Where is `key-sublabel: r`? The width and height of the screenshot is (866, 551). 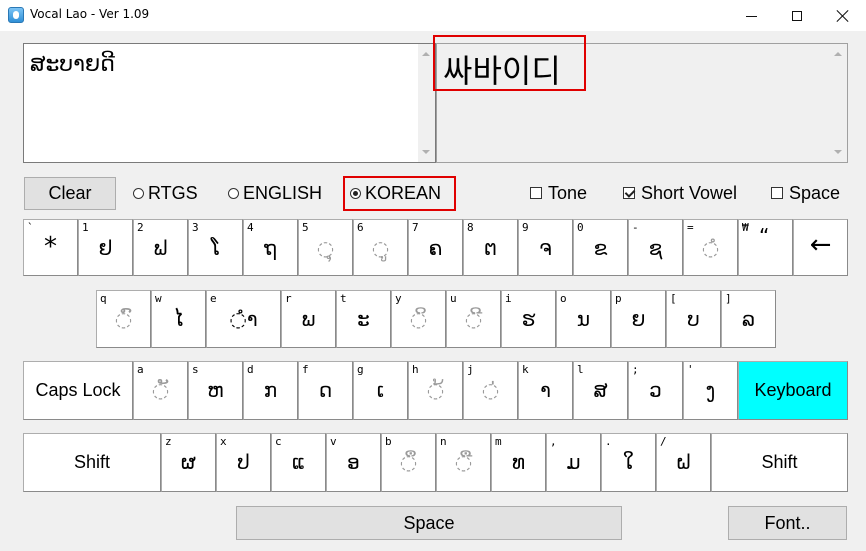
key-sublabel: r is located at coordinates (288, 298).